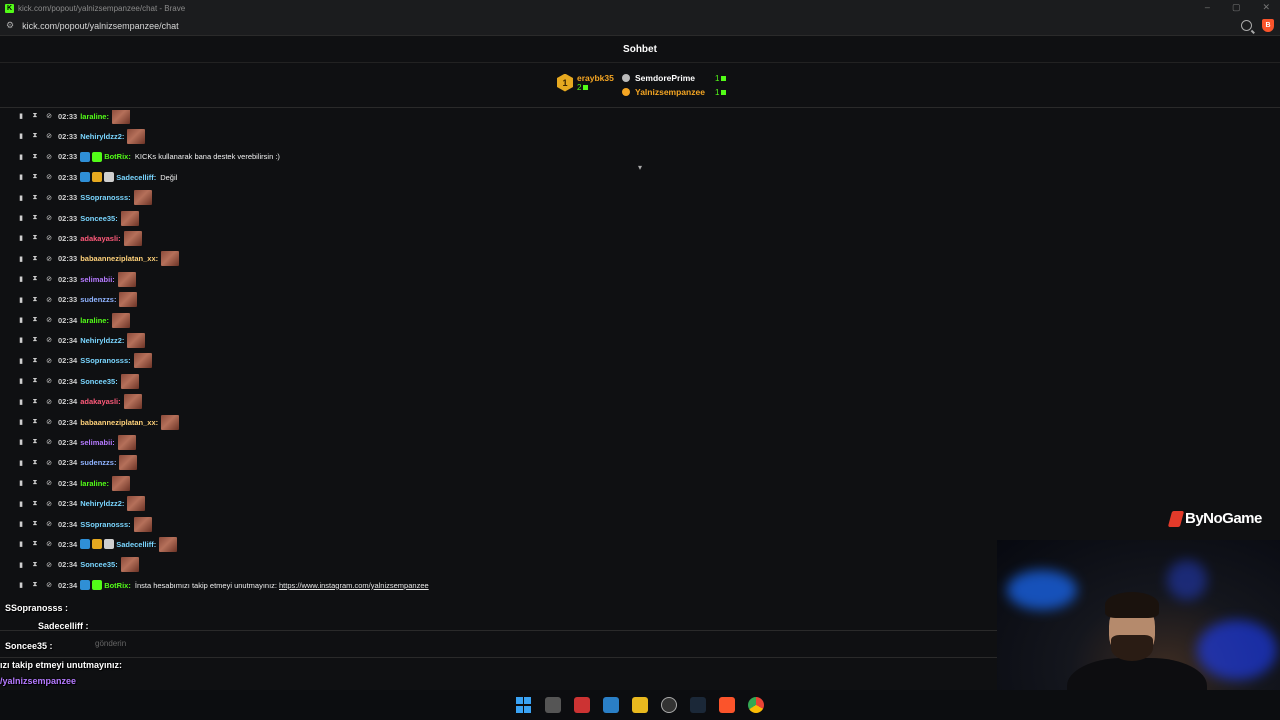 This screenshot has width=1280, height=720. What do you see at coordinates (727, 705) in the screenshot?
I see `brave-icon` at bounding box center [727, 705].